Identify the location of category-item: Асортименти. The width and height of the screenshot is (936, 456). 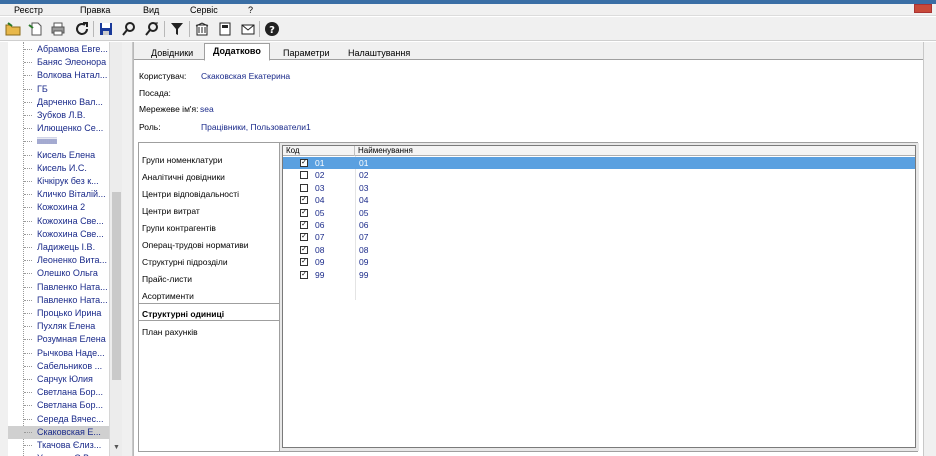
(168, 296).